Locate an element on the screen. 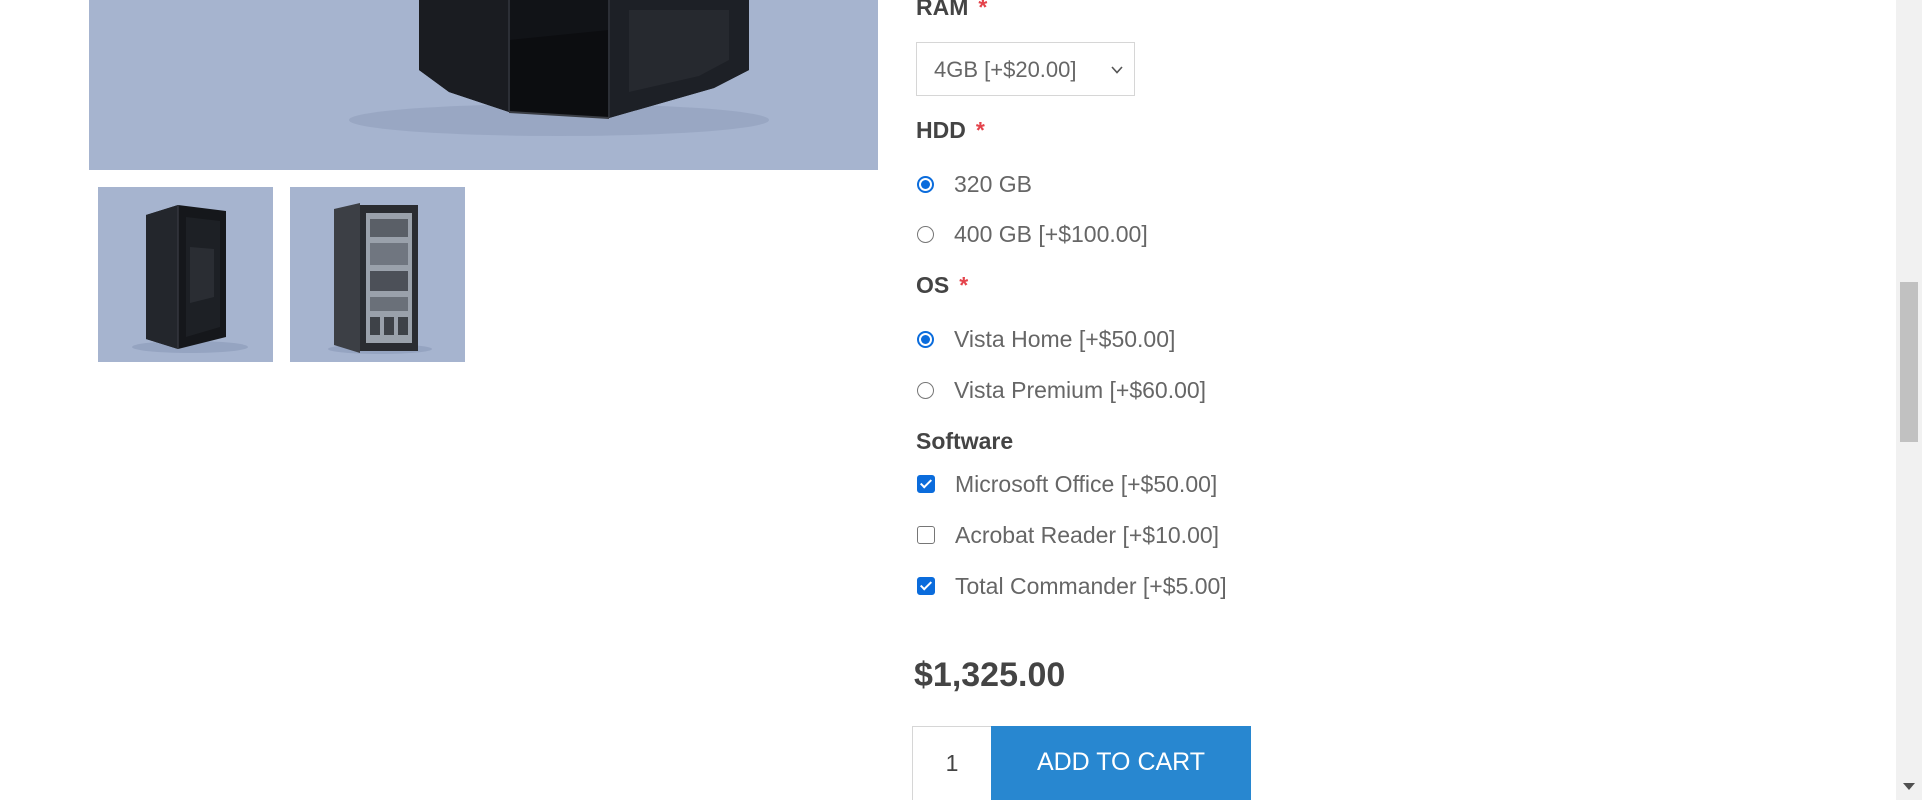 The width and height of the screenshot is (1922, 800). scrollbar-thumb is located at coordinates (1909, 362).